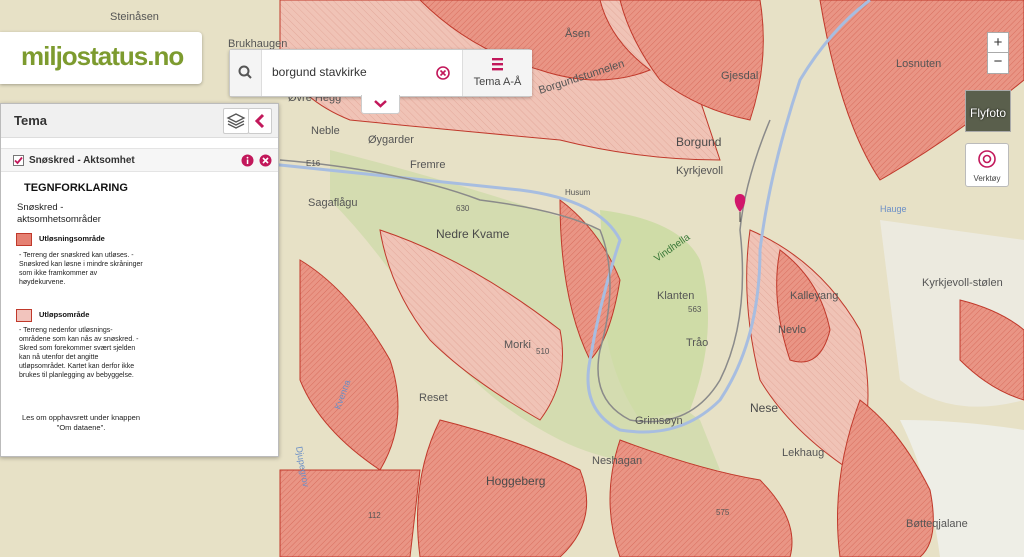  Describe the element at coordinates (962, 283) in the screenshot. I see `place-label: Kyrkjevoll-stølen` at that location.